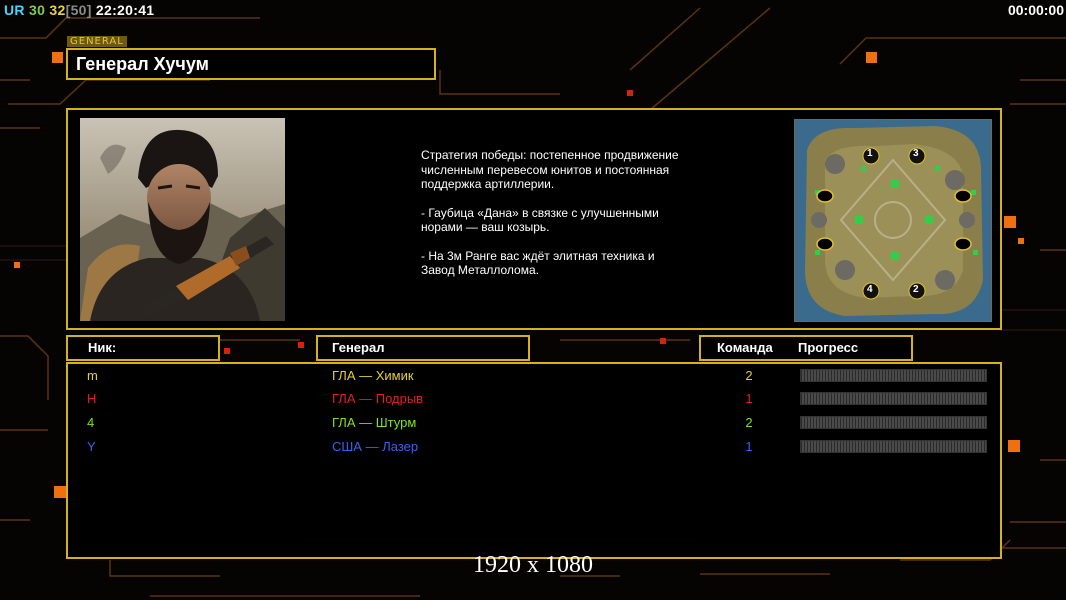  I want to click on slot-label-2: 2, so click(916, 289).